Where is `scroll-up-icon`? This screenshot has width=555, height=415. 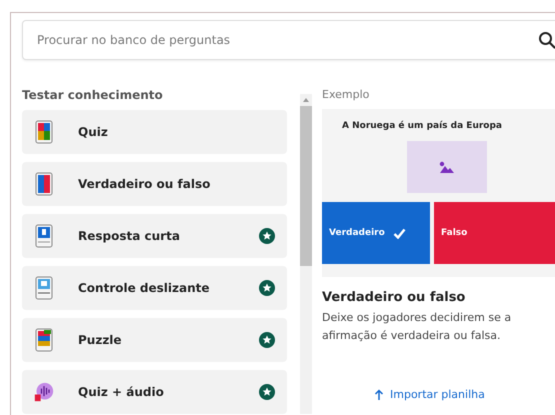
scroll-up-icon is located at coordinates (306, 100).